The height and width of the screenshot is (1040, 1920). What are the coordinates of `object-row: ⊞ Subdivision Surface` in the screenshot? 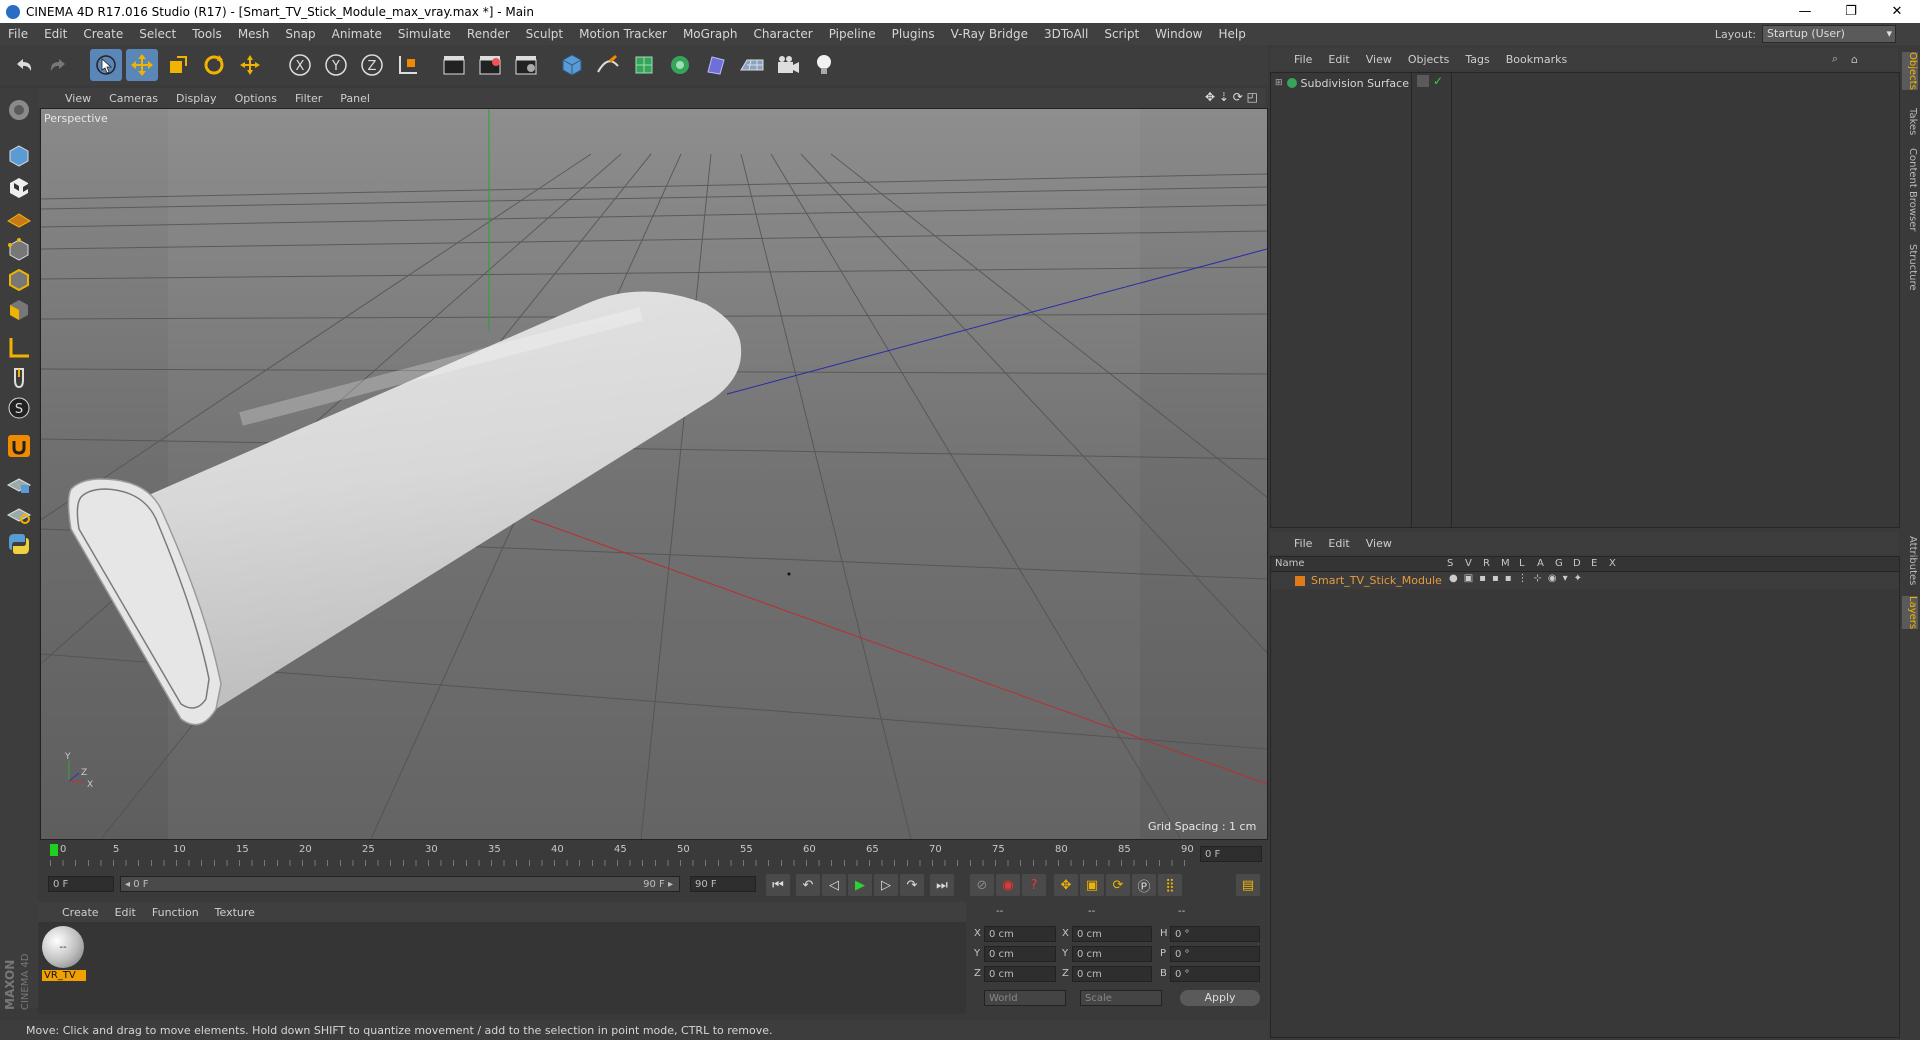 It's located at (1342, 83).